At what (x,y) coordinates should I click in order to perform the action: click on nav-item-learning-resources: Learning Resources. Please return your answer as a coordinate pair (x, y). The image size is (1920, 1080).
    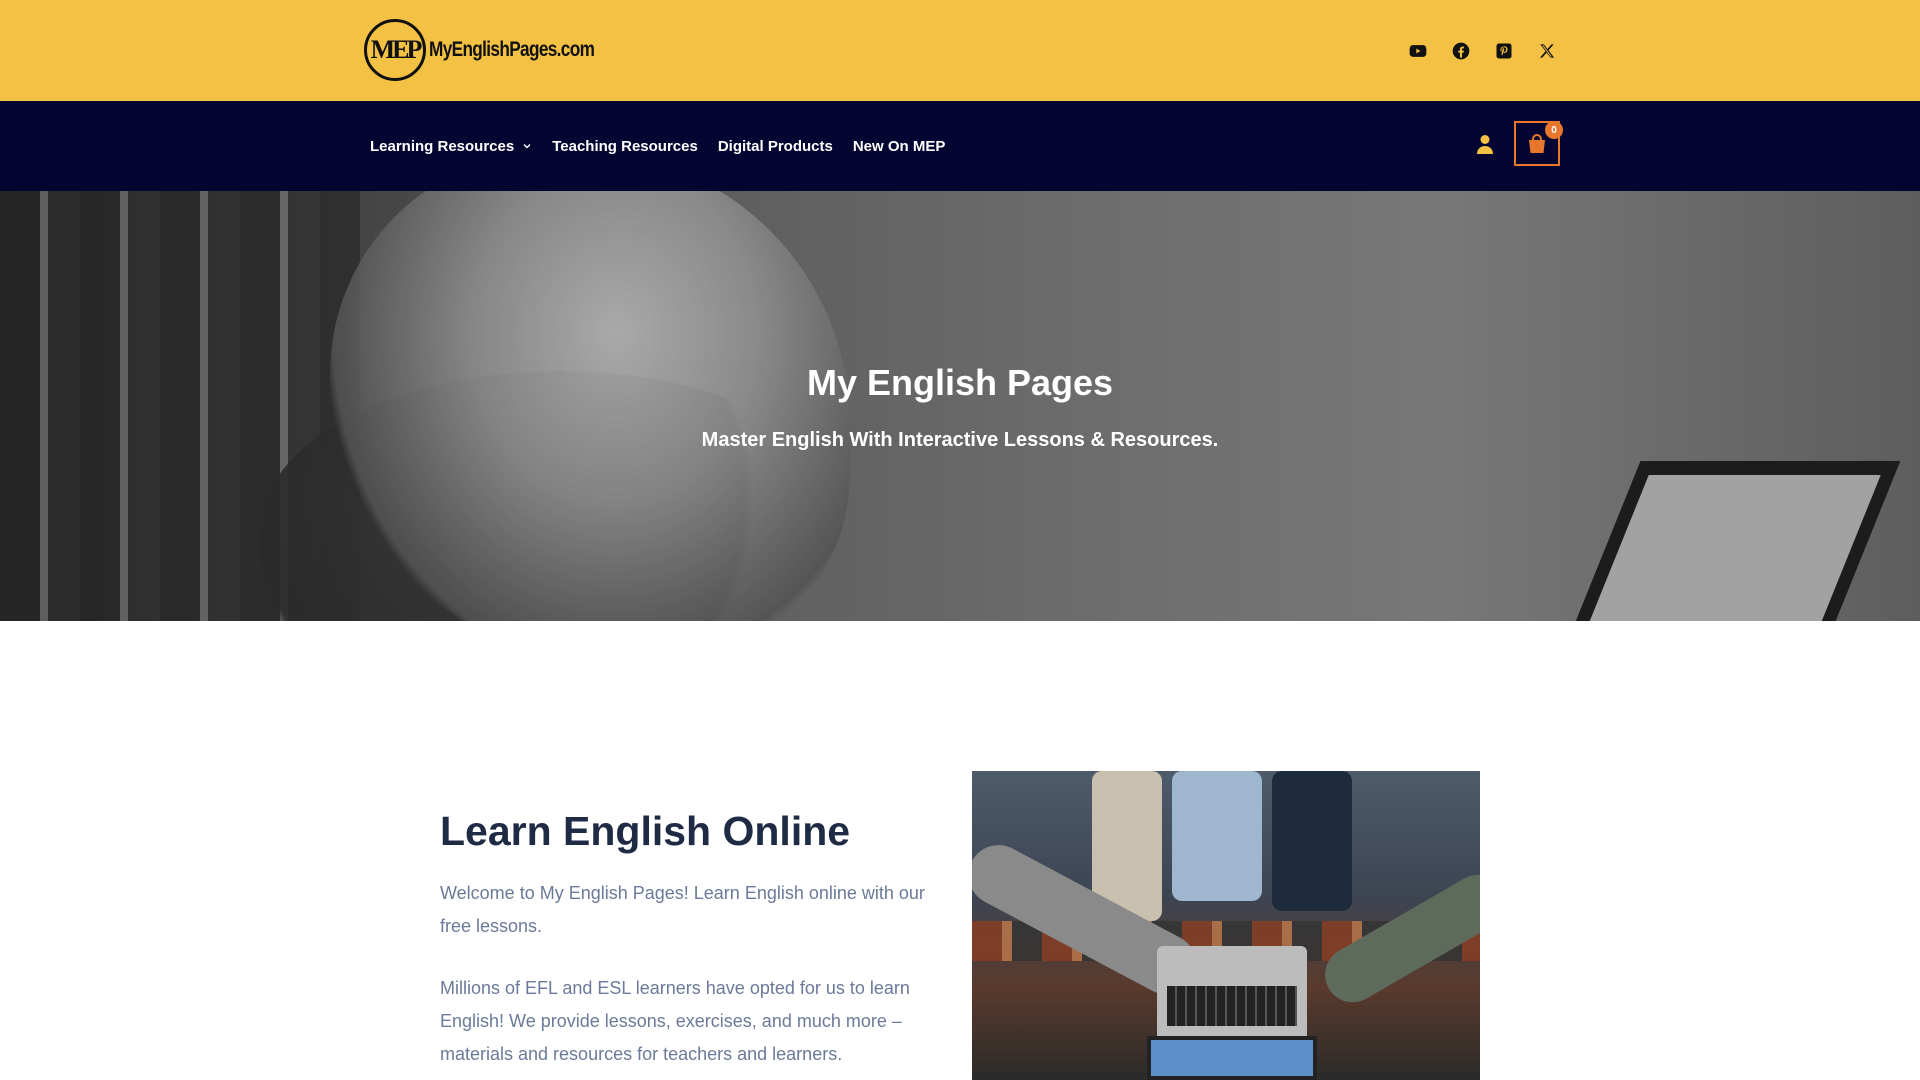
    Looking at the image, I should click on (451, 146).